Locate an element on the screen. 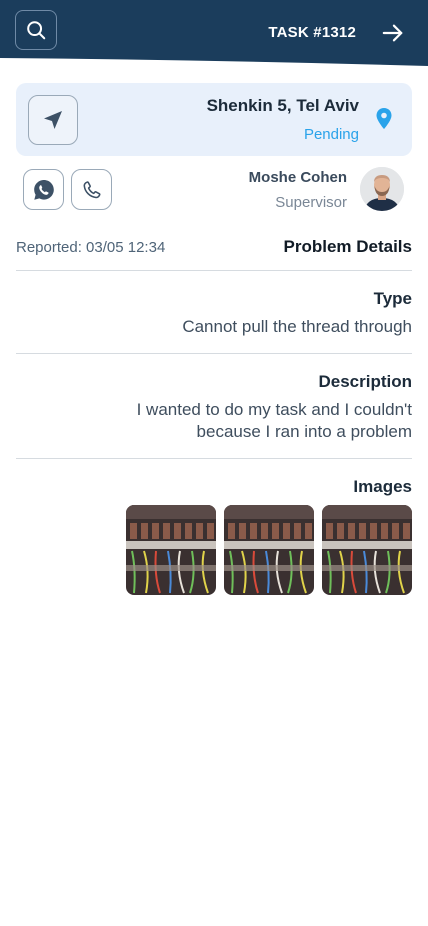 This screenshot has height=926, width=428. navigation-arrow-icon is located at coordinates (53, 120).